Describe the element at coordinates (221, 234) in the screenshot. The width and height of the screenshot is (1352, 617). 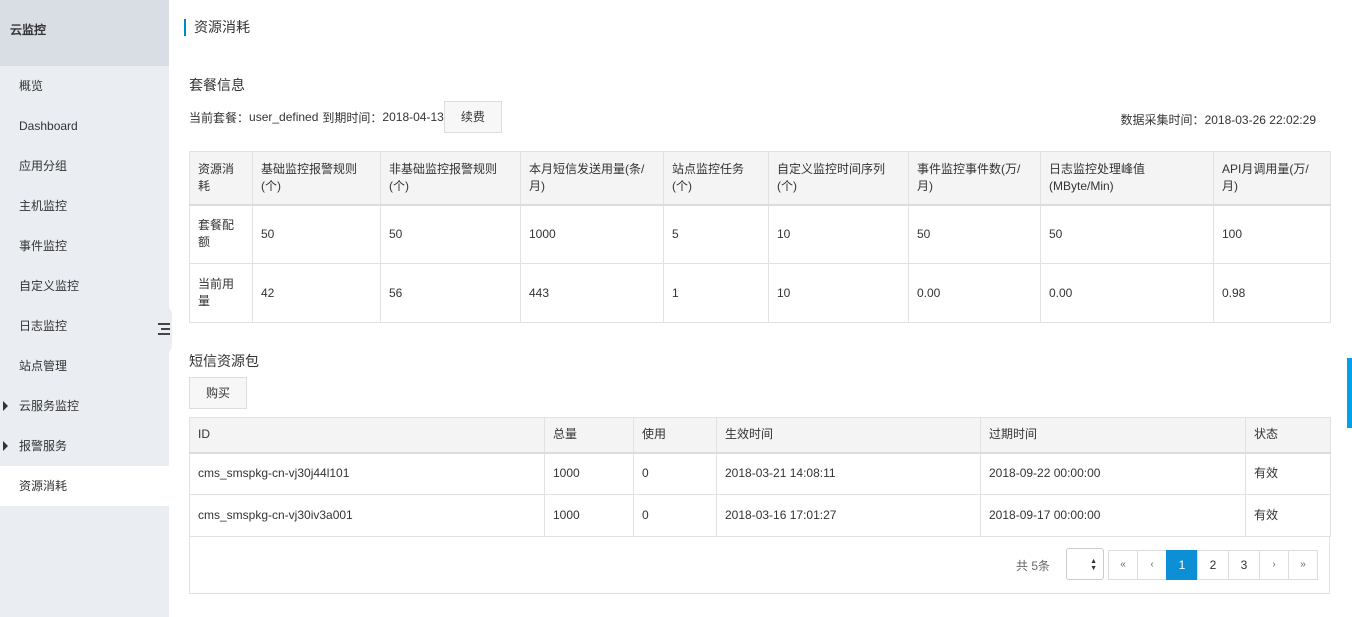
I see `table-cell: 套餐配额` at that location.